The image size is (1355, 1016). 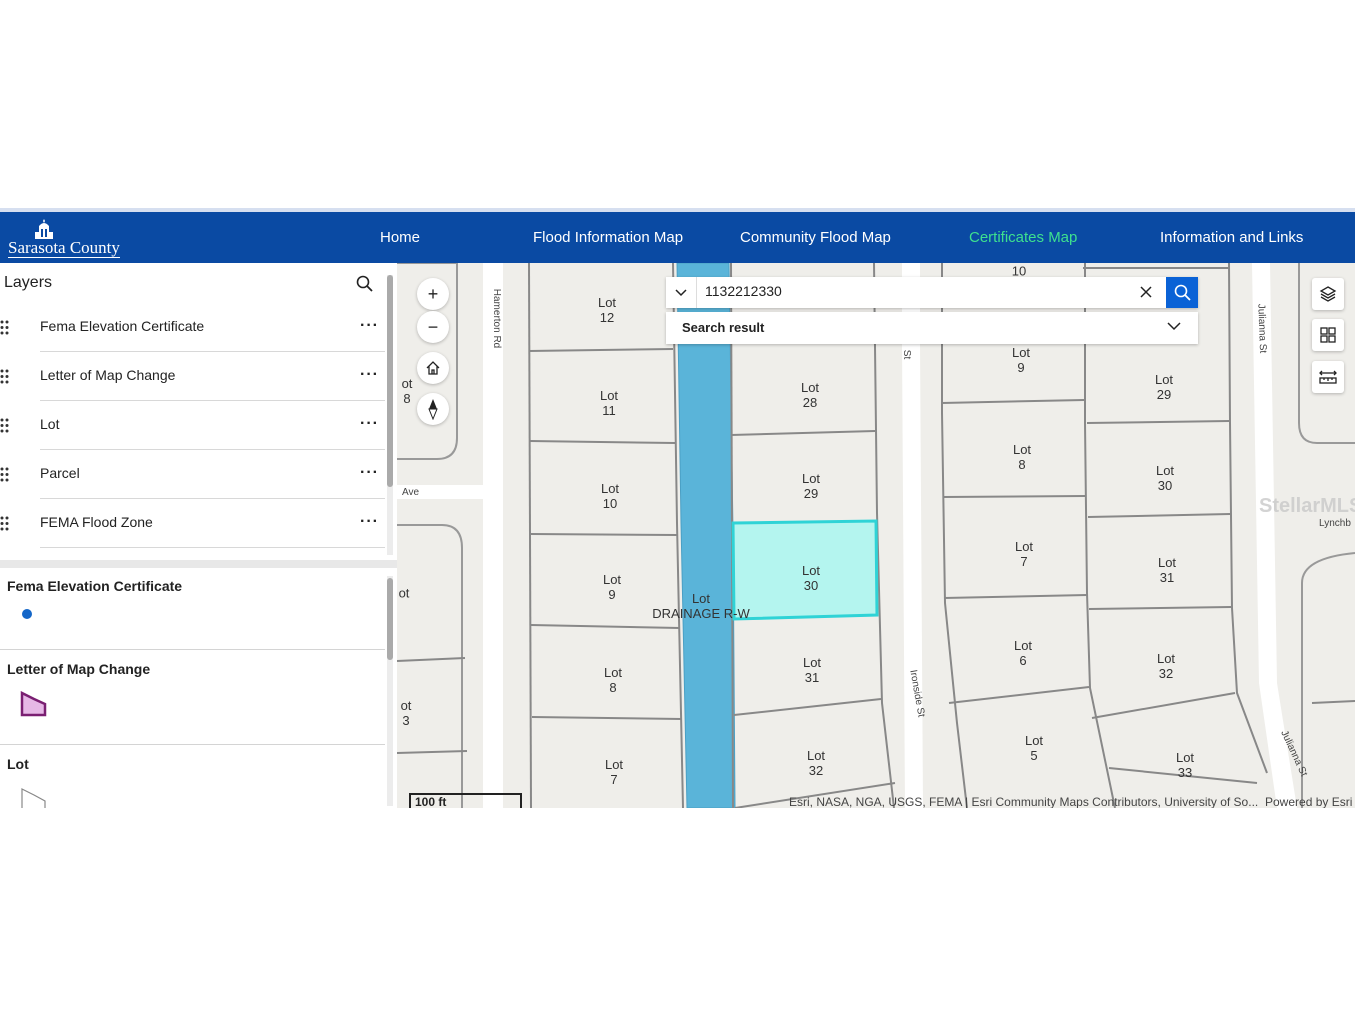 I want to click on layers-scrollbar-thumb, so click(x=390, y=381).